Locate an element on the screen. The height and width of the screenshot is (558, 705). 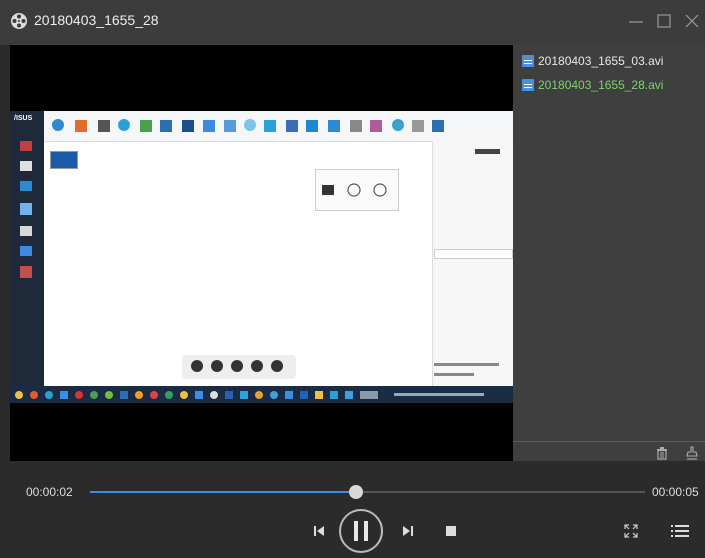
total-time: 00:00:05 is located at coordinates (675, 492).